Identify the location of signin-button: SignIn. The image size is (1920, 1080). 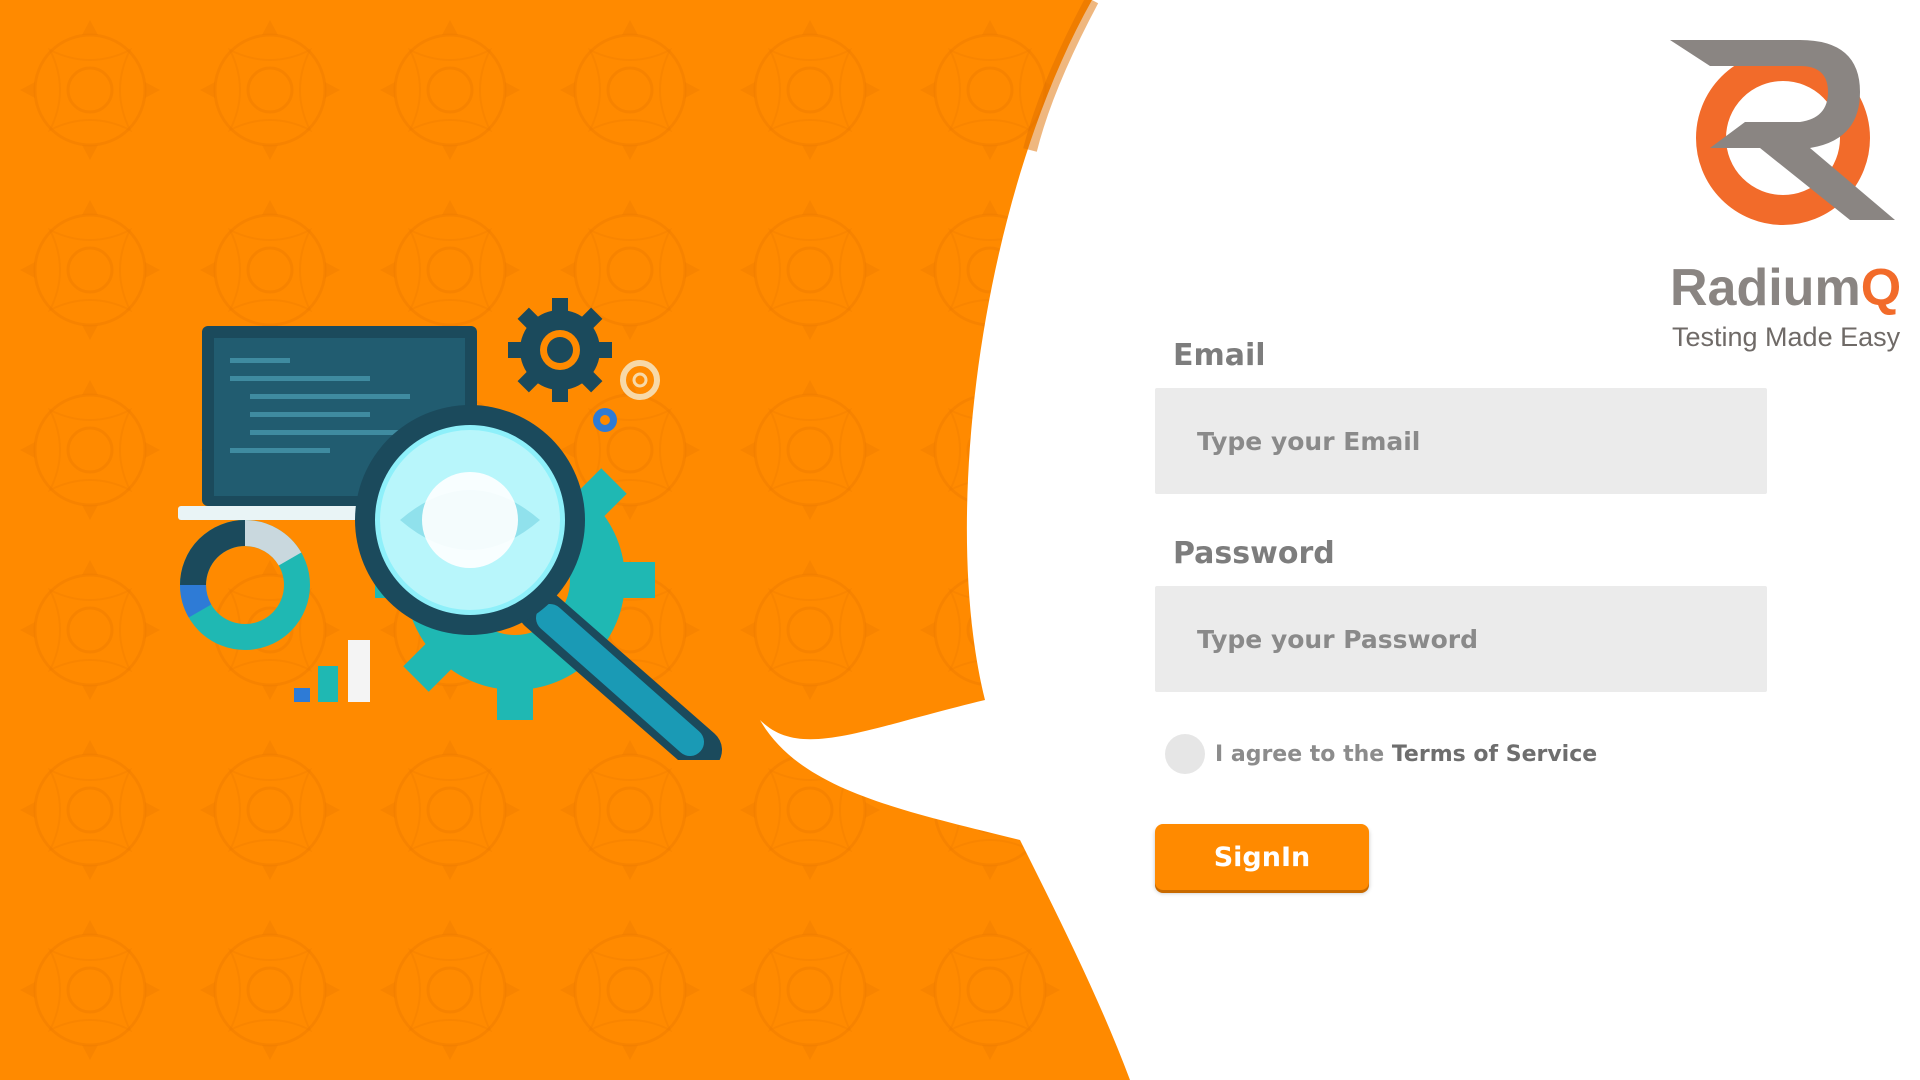
(1262, 857).